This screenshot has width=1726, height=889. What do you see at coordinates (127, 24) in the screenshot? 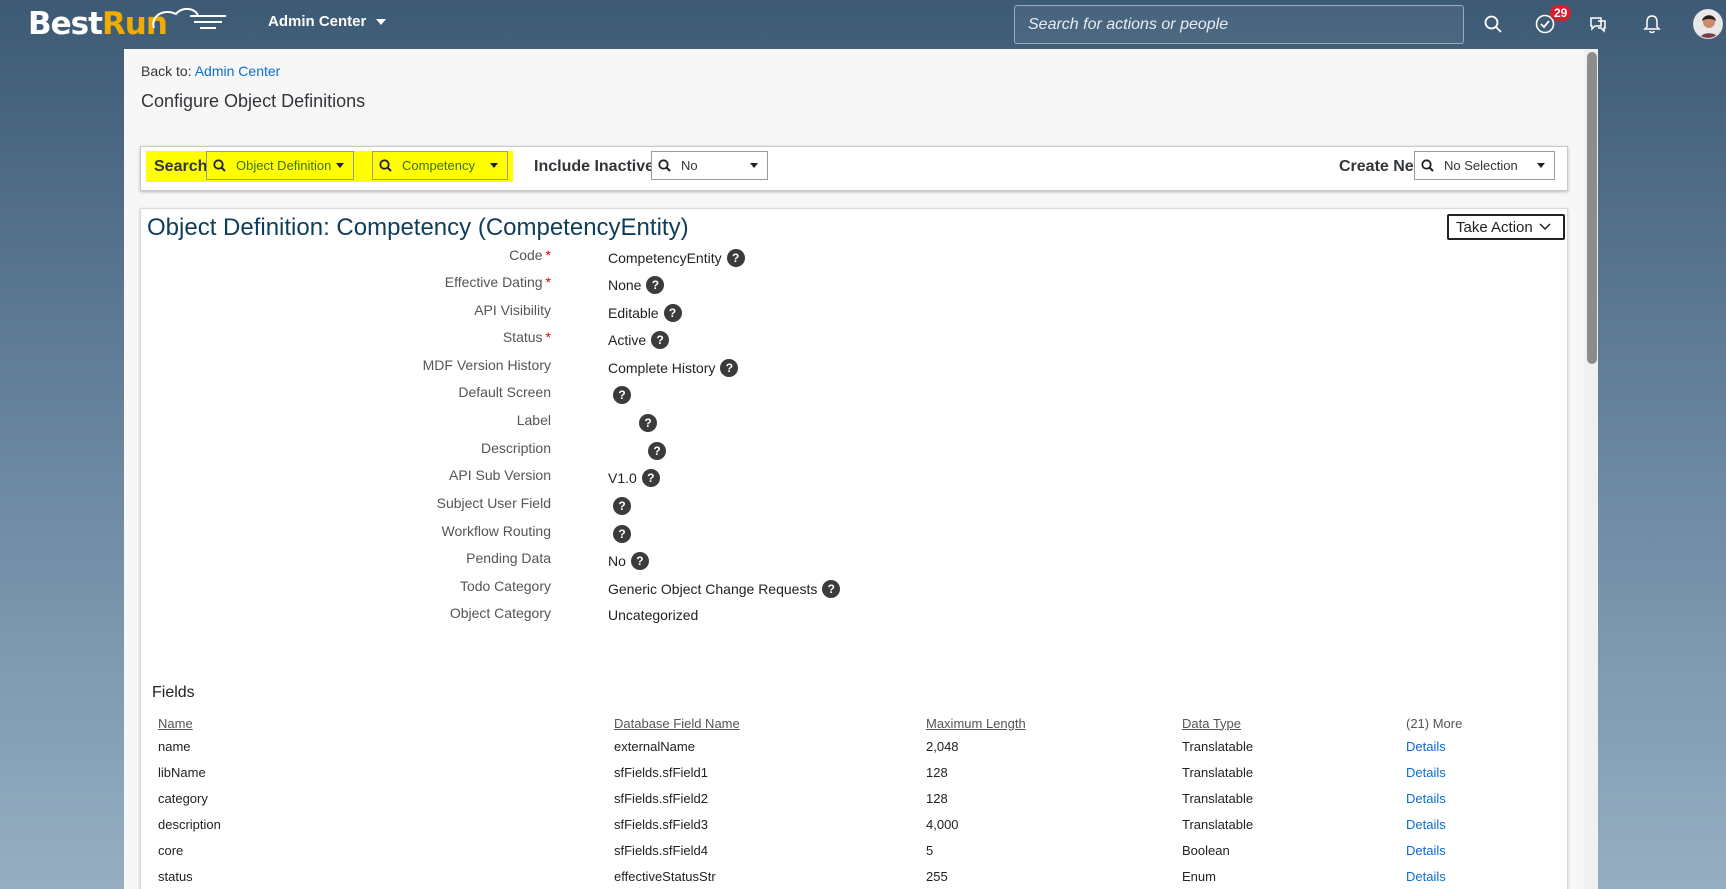
I see `company-logo: Best Run` at bounding box center [127, 24].